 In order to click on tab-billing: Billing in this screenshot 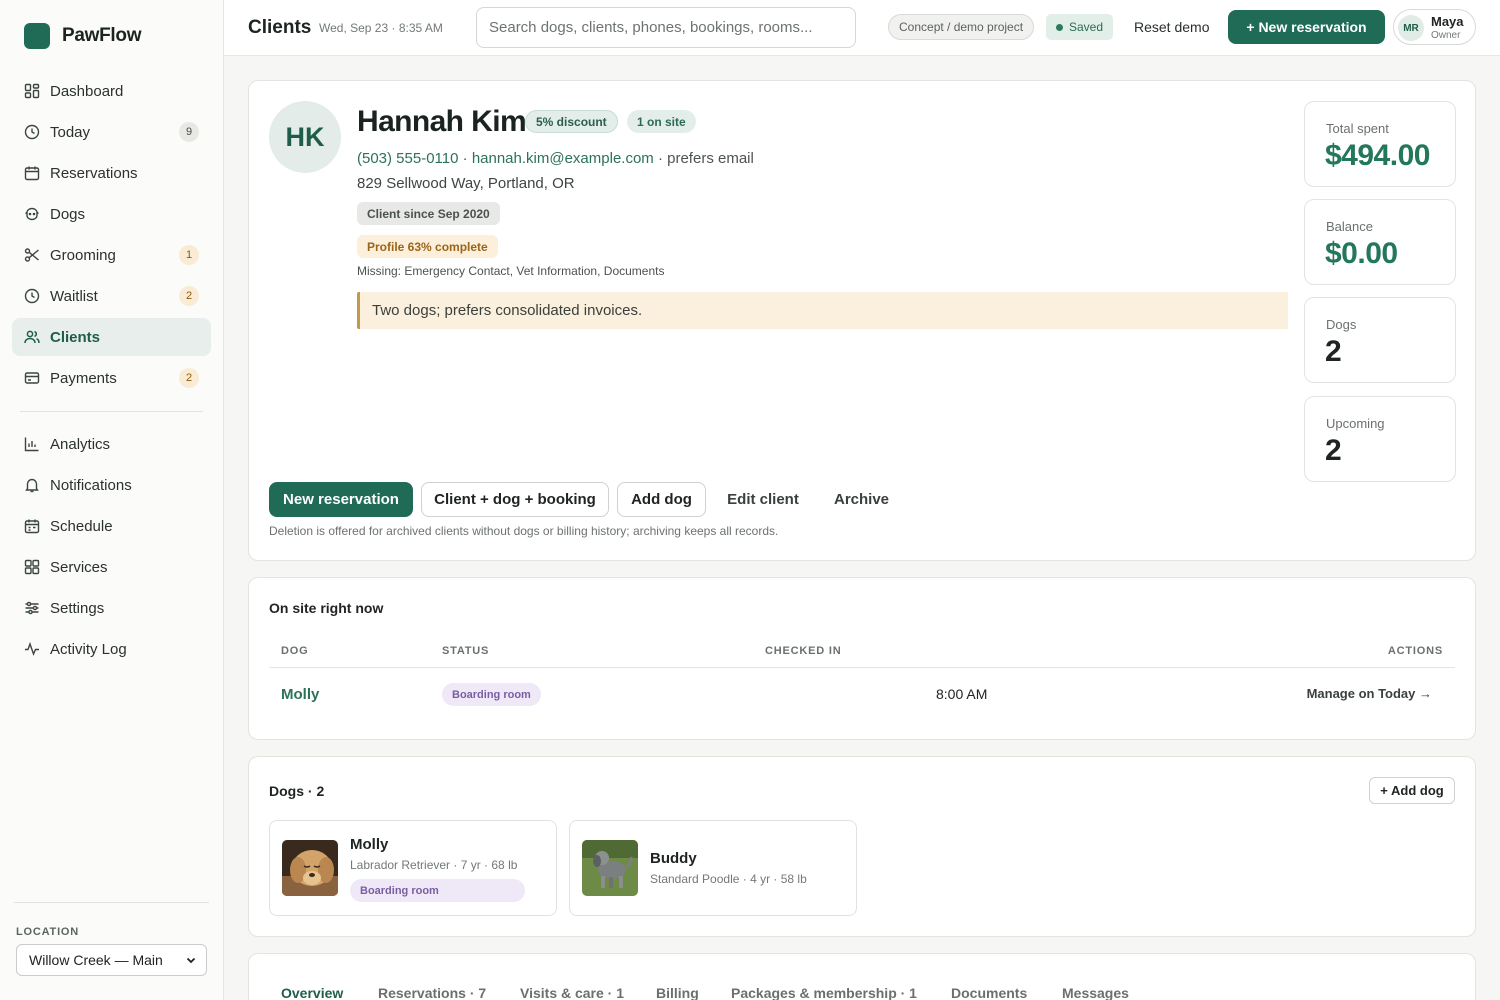, I will do `click(677, 992)`.